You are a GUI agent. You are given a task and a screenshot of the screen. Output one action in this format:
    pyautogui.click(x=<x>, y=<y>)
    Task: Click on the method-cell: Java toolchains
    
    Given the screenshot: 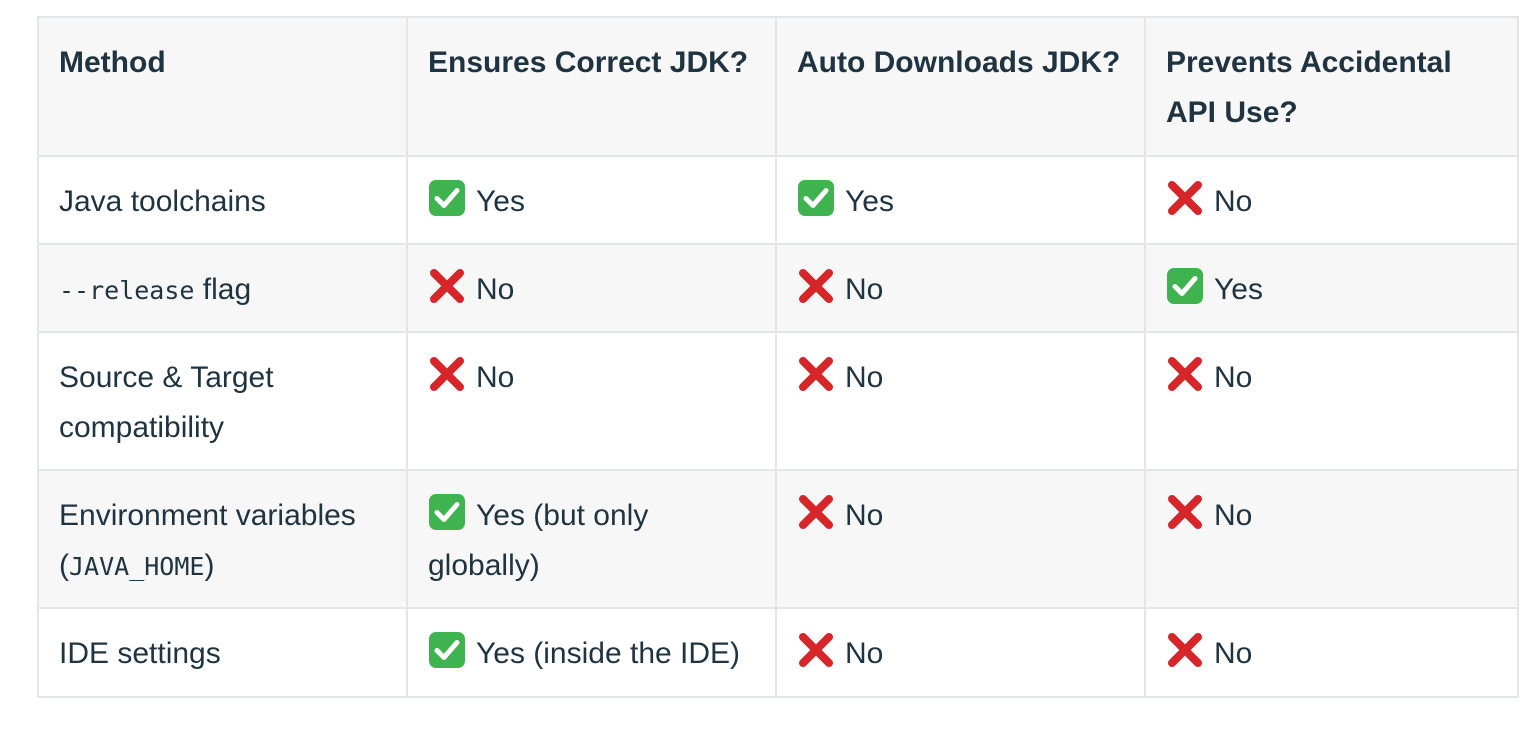 What is the action you would take?
    pyautogui.click(x=222, y=200)
    